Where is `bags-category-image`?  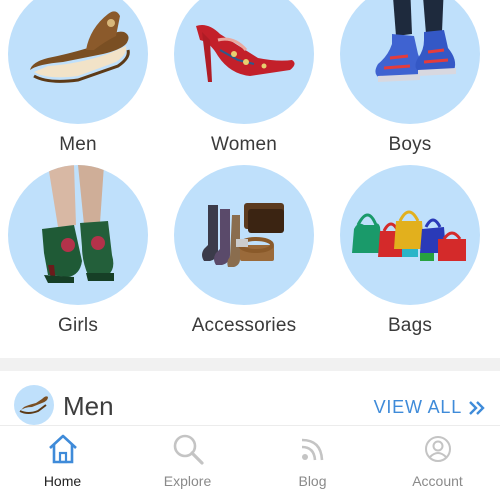 bags-category-image is located at coordinates (410, 235).